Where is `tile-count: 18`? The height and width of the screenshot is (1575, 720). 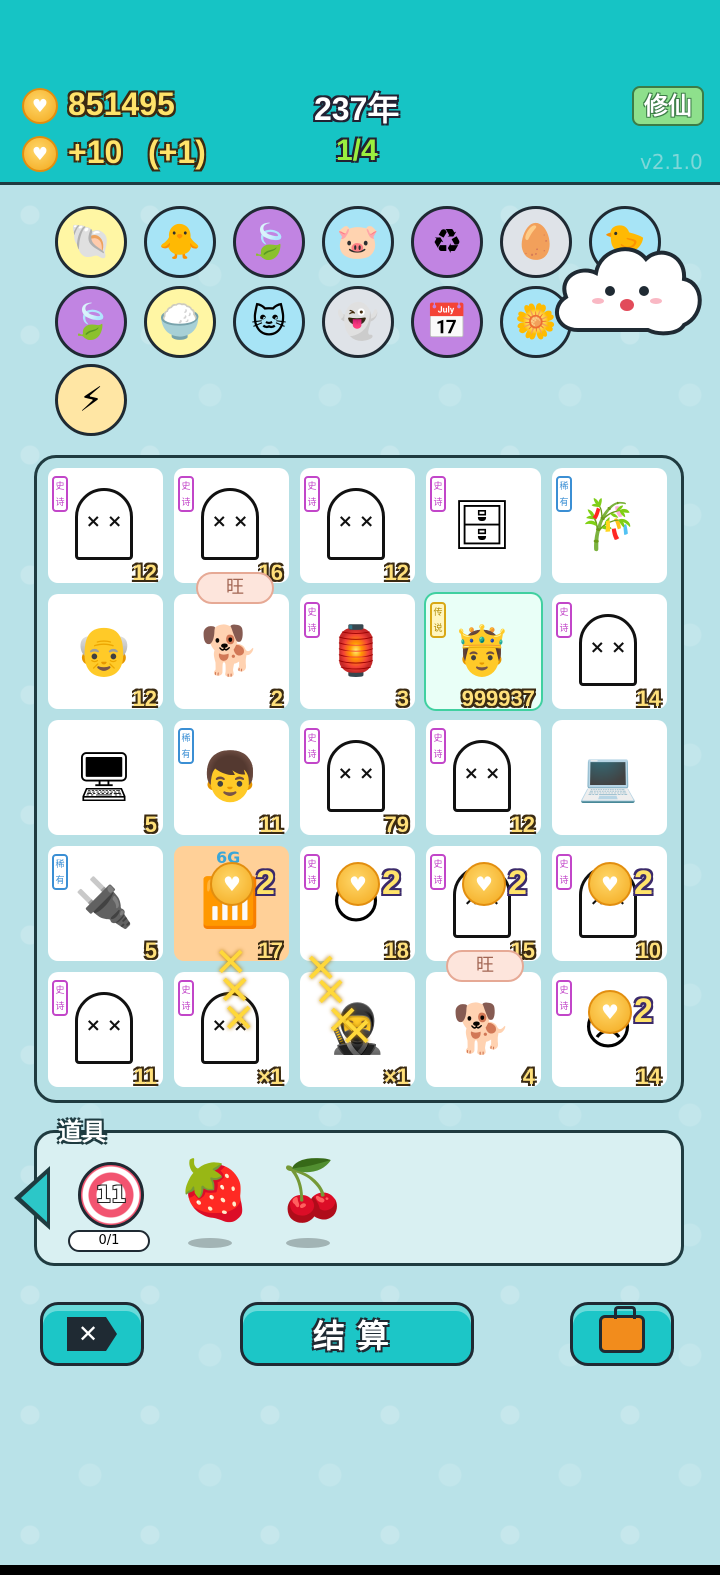
tile-count: 18 is located at coordinates (396, 950).